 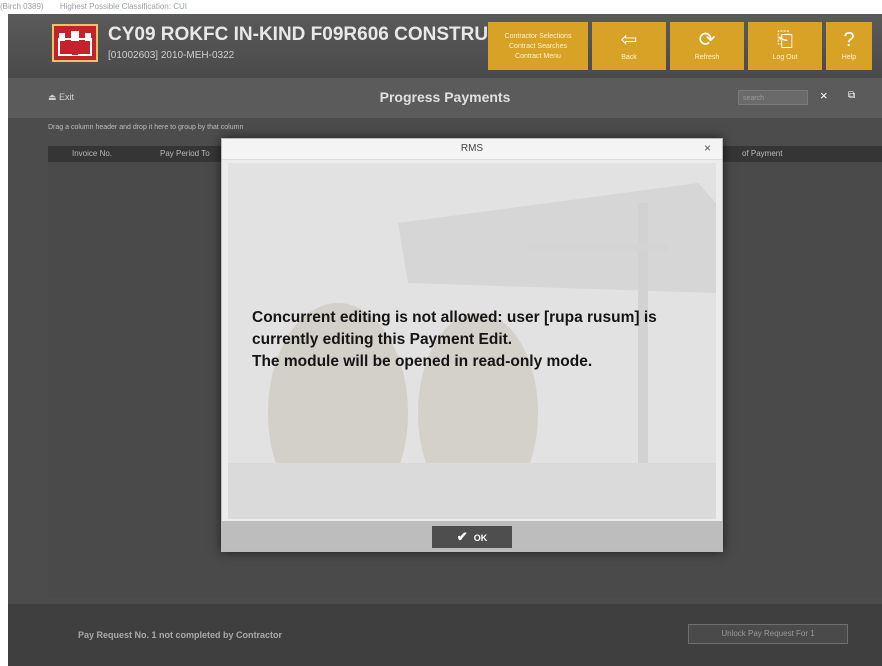 I want to click on column-payment: of Payment, so click(x=762, y=154).